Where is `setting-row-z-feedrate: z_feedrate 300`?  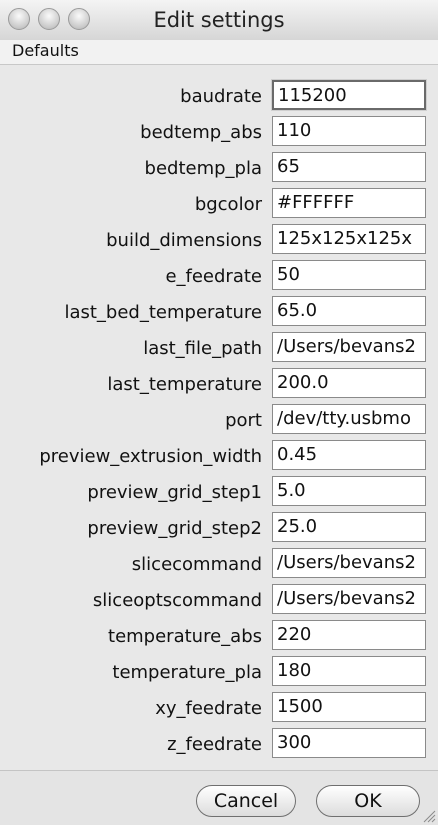
setting-row-z-feedrate: z_feedrate 300 is located at coordinates (219, 745).